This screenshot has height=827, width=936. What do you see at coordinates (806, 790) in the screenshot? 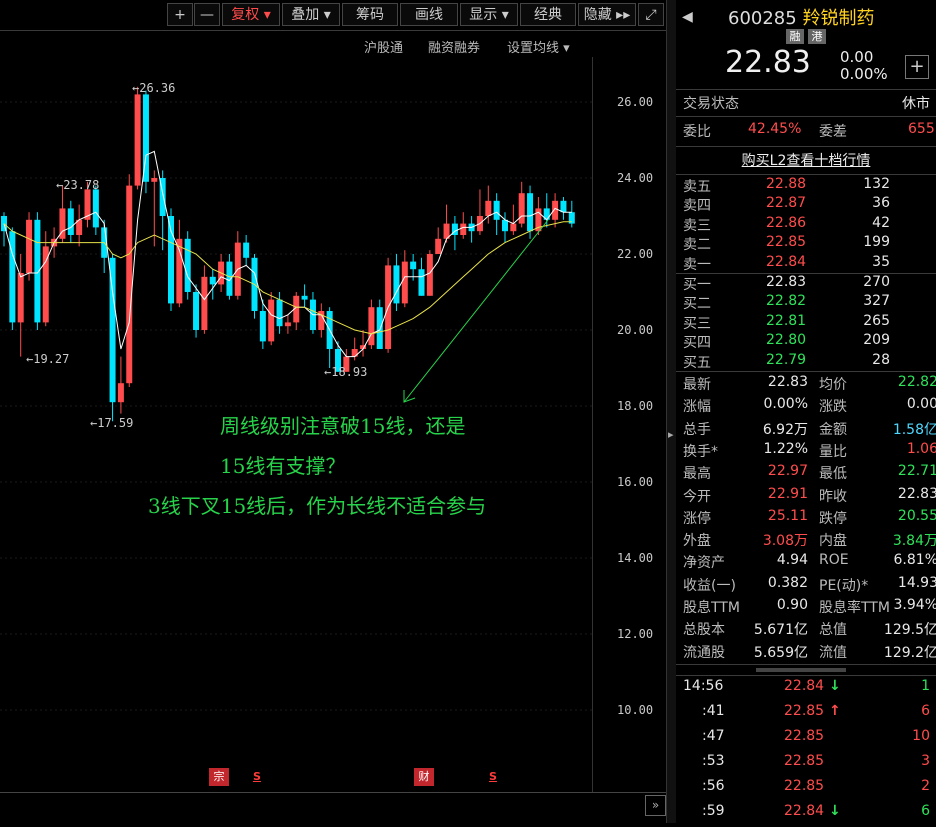
I see `tick-row: :56 22.85 2` at bounding box center [806, 790].